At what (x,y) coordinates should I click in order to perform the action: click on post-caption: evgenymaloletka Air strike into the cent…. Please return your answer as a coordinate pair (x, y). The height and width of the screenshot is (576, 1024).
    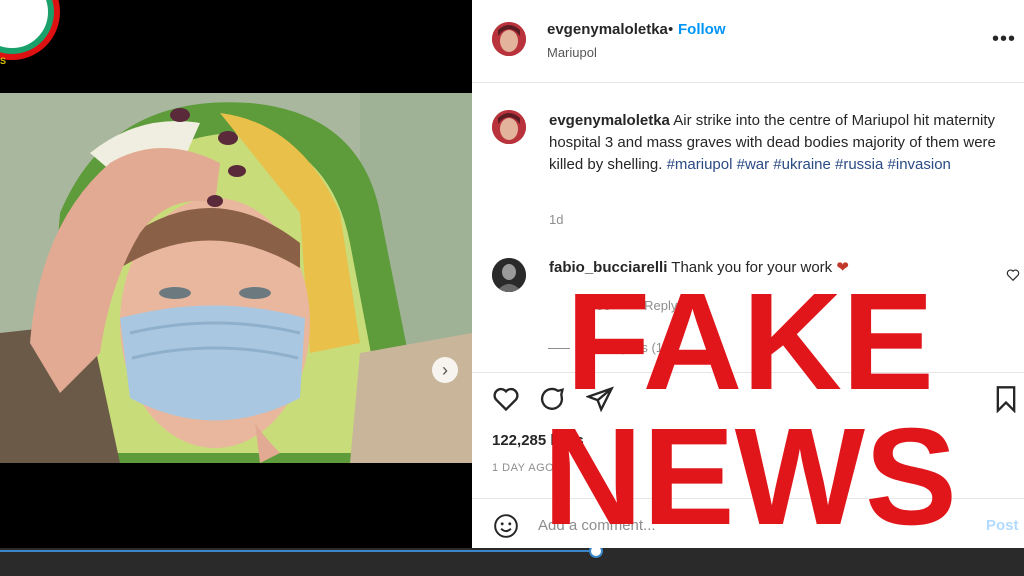
    Looking at the image, I should click on (785, 143).